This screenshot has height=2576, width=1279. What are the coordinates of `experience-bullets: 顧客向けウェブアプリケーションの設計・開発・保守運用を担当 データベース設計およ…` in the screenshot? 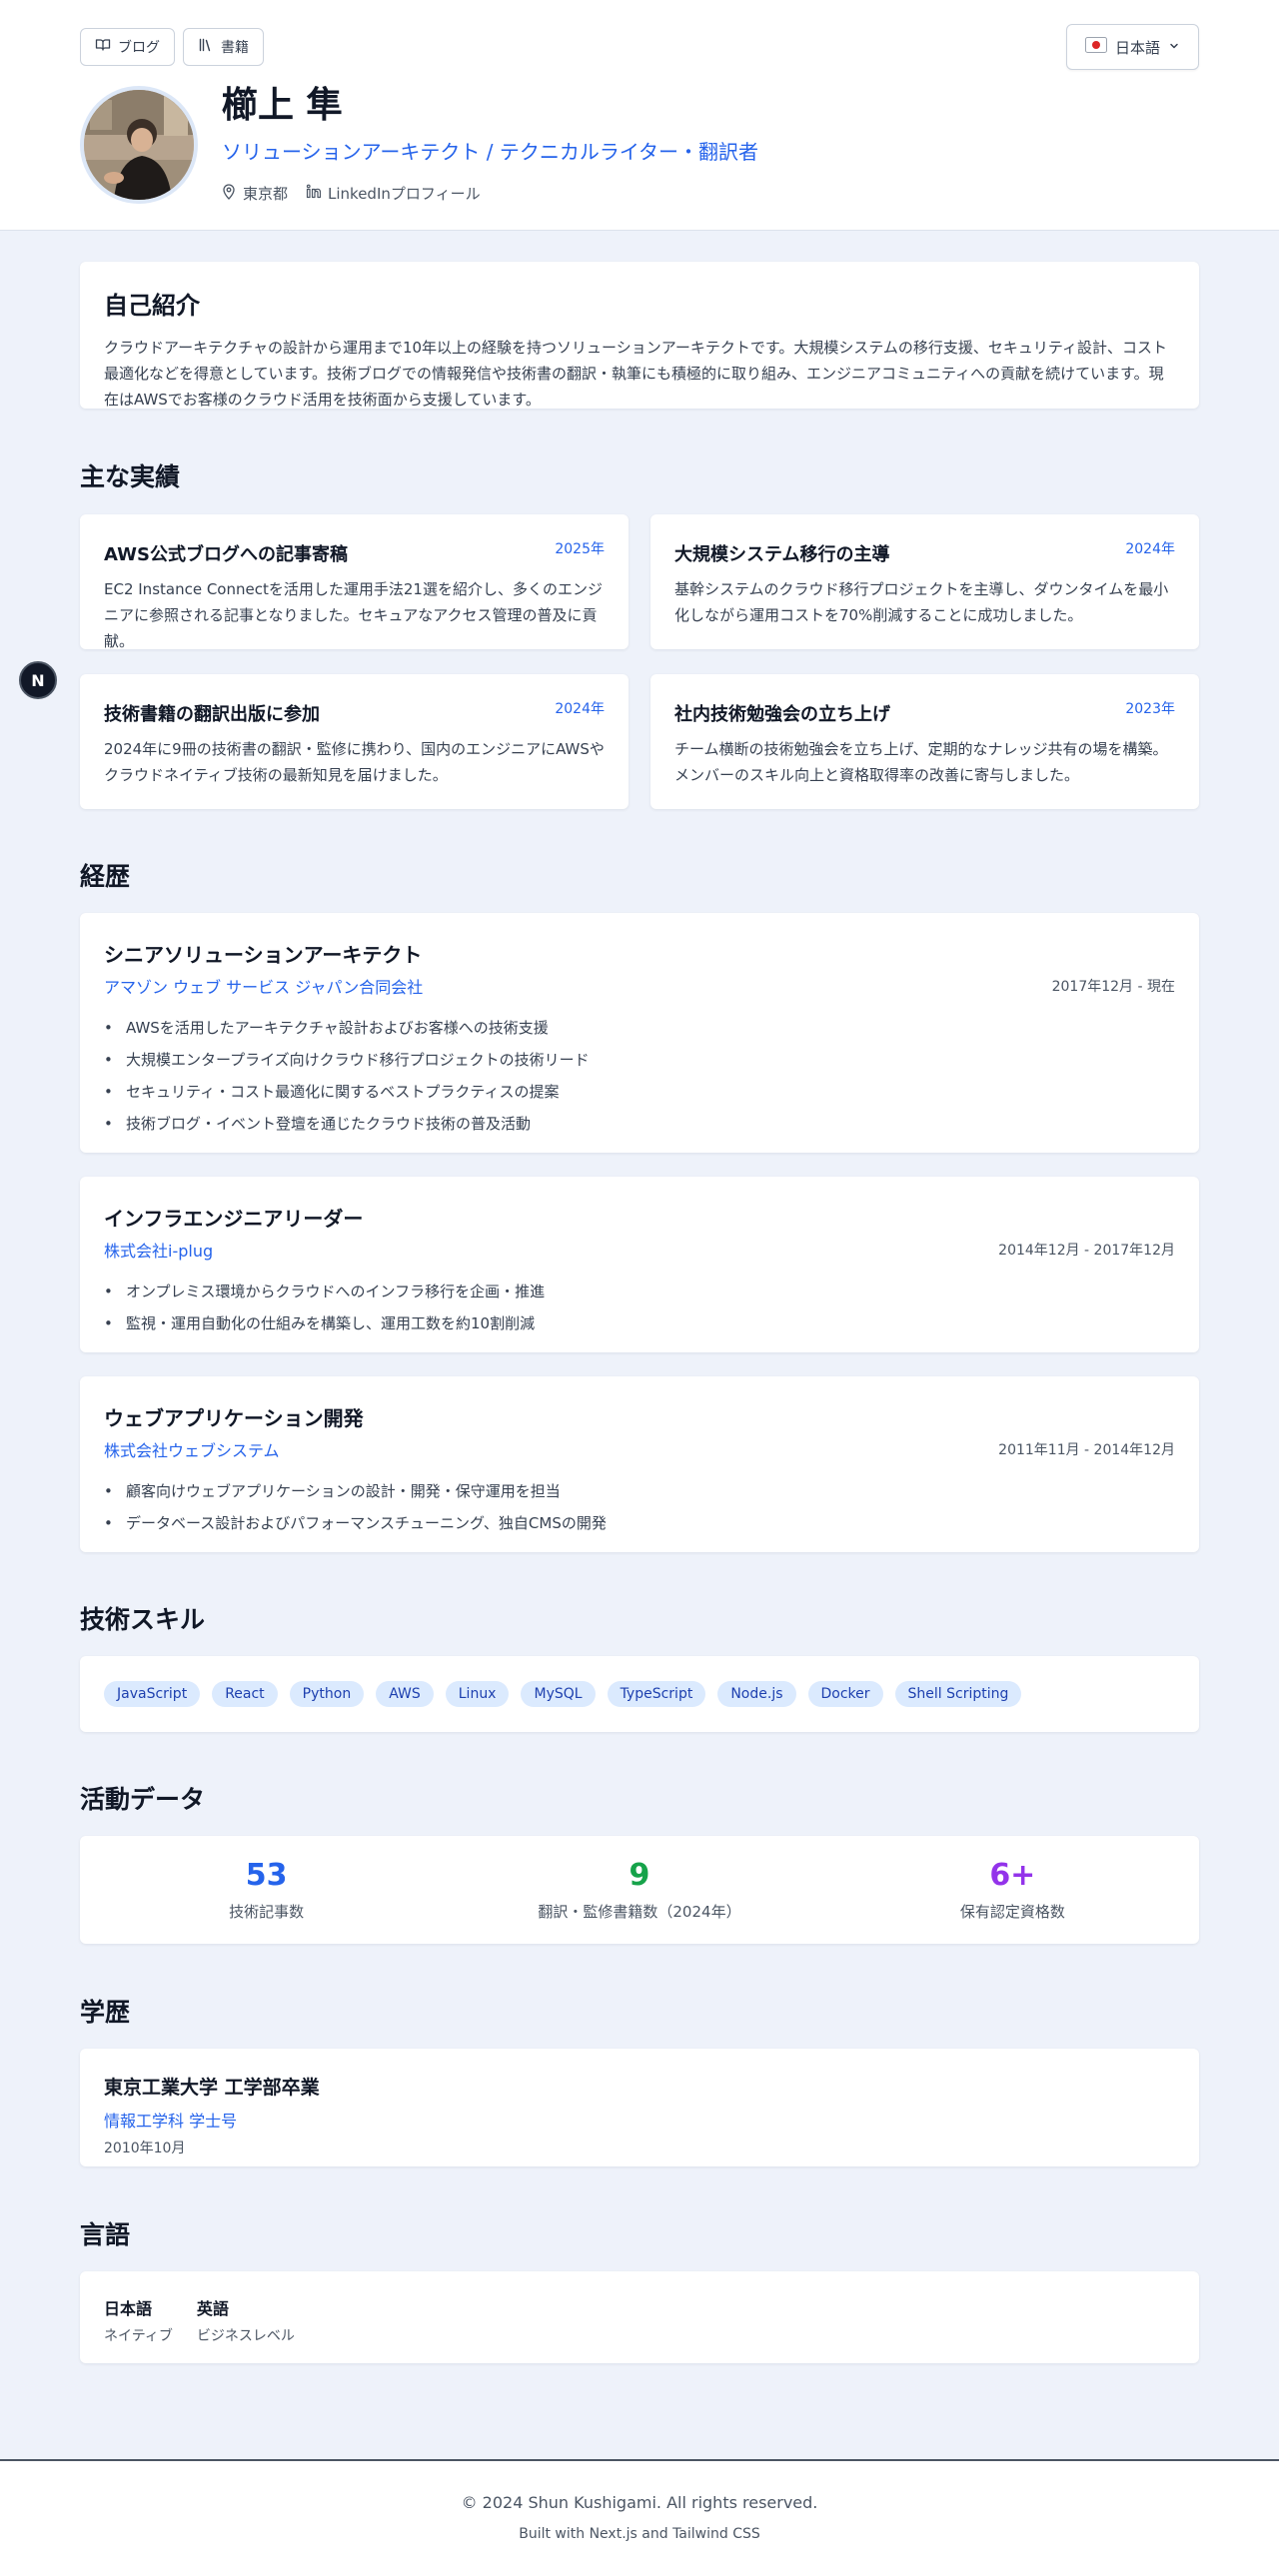 It's located at (639, 1507).